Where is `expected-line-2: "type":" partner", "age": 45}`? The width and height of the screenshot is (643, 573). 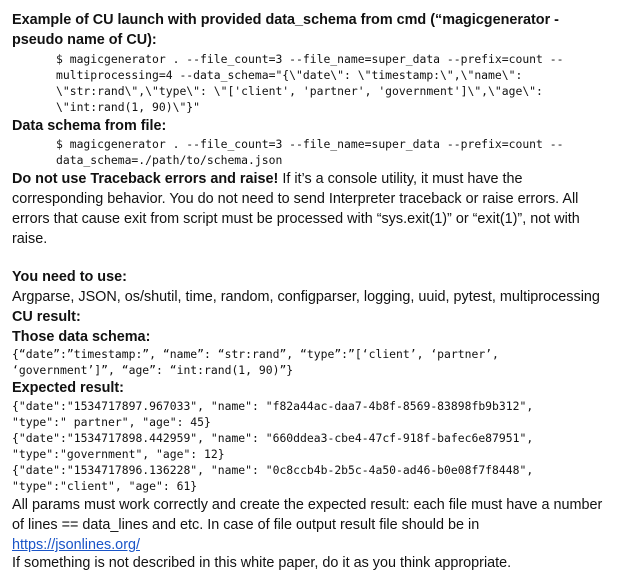
expected-line-2: "type":" partner", "age": 45} is located at coordinates (111, 422).